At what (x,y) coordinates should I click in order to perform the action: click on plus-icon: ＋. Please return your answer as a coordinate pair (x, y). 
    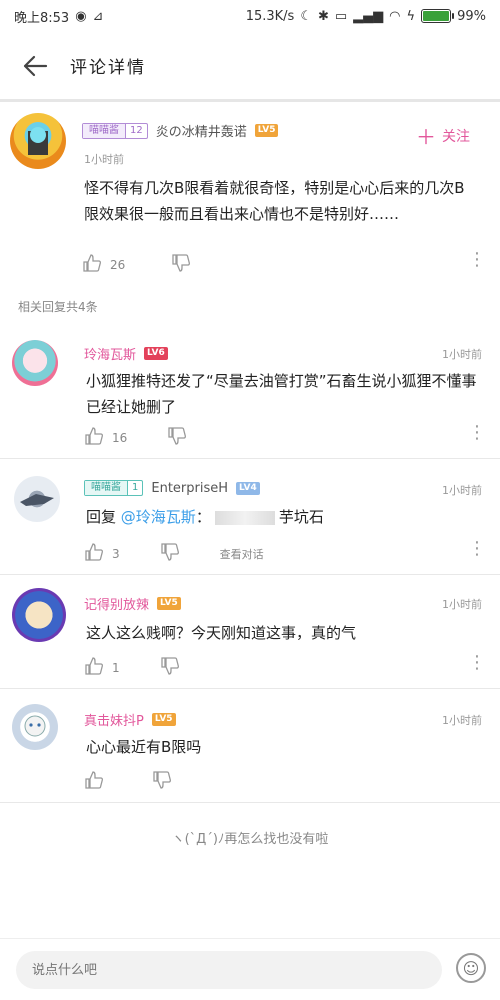
    Looking at the image, I should click on (426, 137).